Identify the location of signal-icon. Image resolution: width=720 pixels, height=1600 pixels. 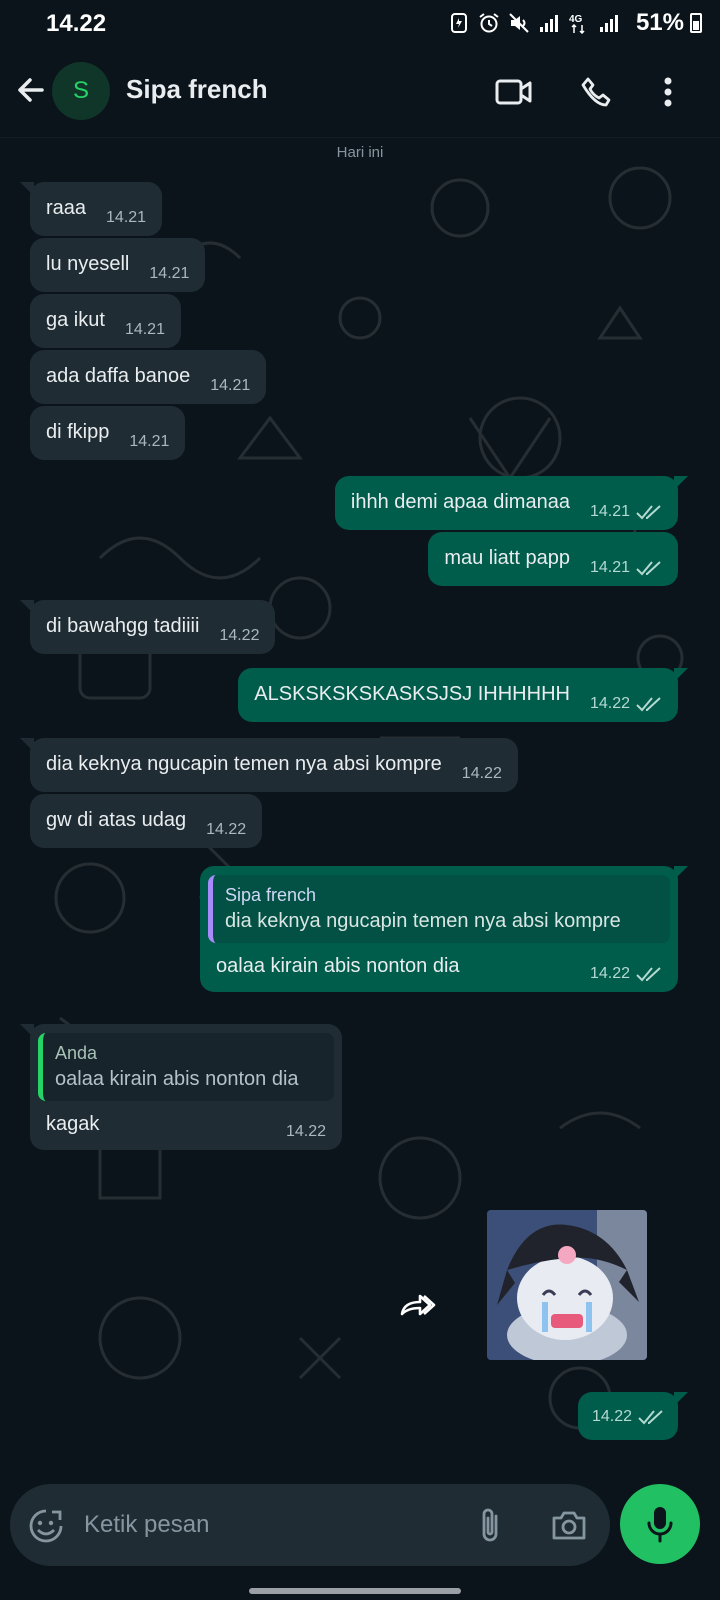
(549, 23).